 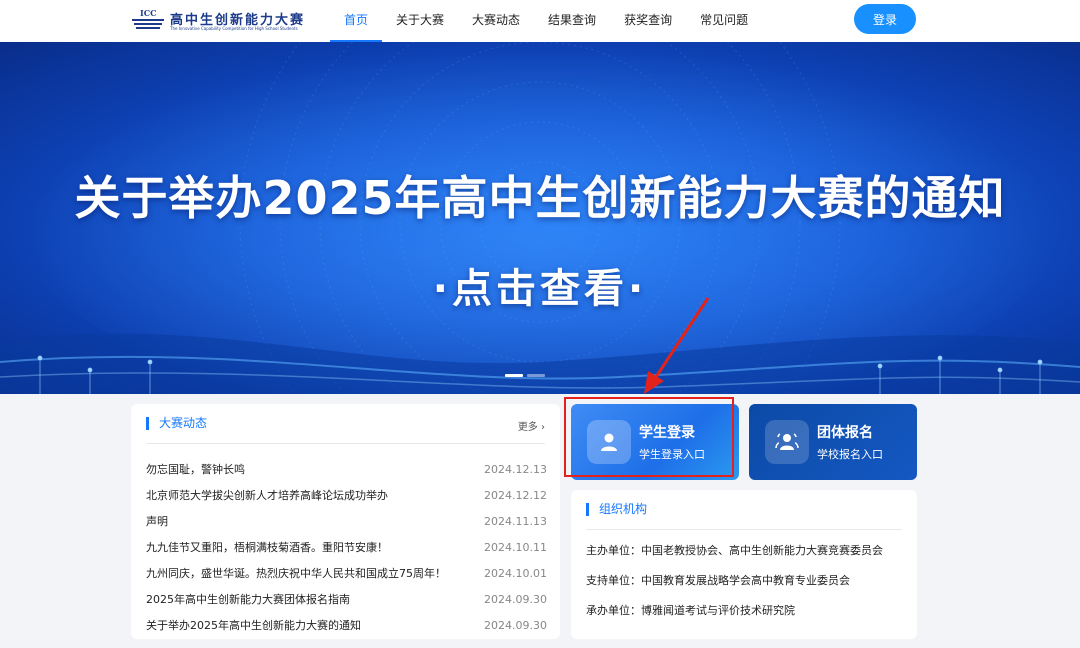 What do you see at coordinates (356, 21) in the screenshot?
I see `nav-item-1: 首页` at bounding box center [356, 21].